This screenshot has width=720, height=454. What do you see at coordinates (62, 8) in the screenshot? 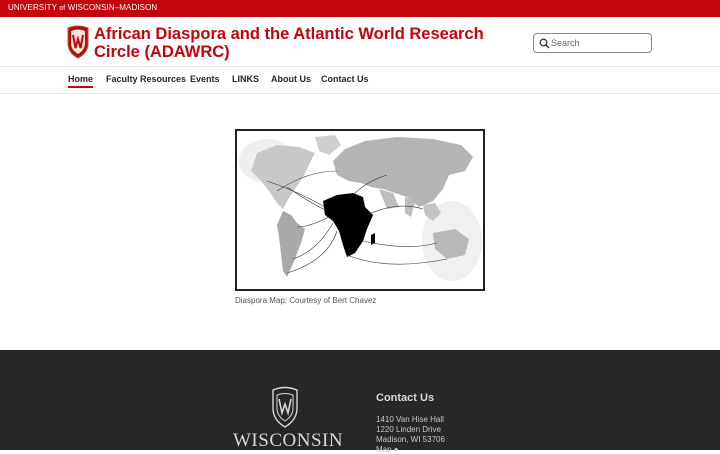
I see `university-of: of` at bounding box center [62, 8].